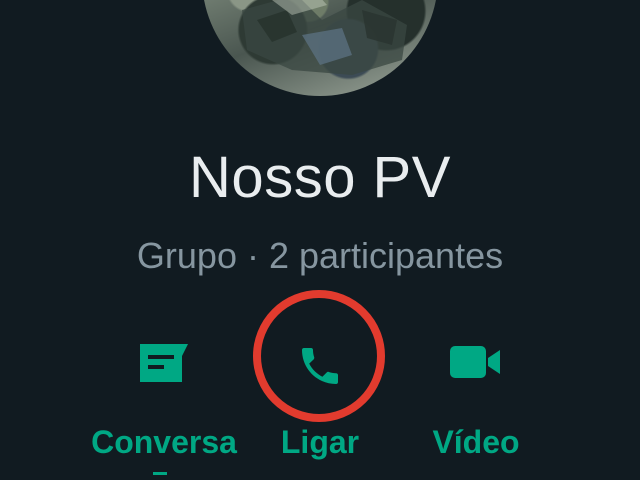 This screenshot has width=640, height=480. I want to click on video-camera-icon, so click(476, 364).